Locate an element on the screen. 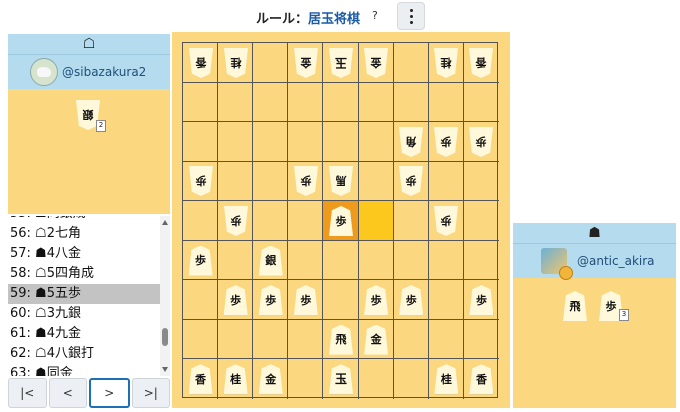 This screenshot has width=680, height=412. gote-piece: 桂 is located at coordinates (446, 63).